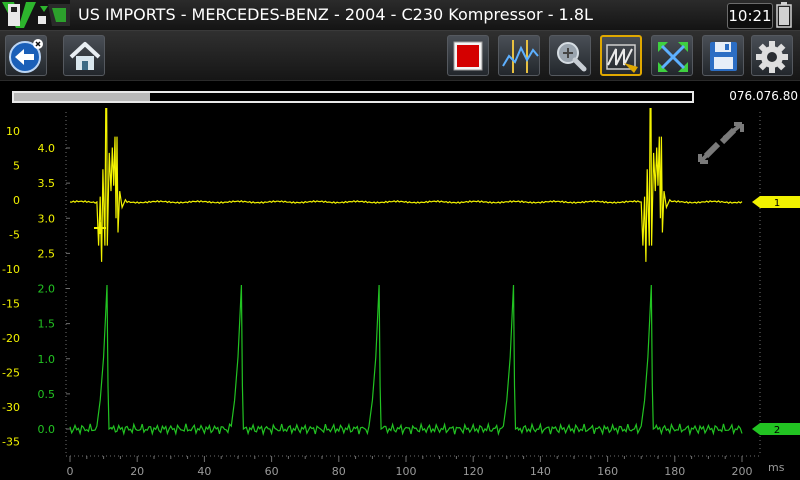 The image size is (800, 480). I want to click on channel-markers: 12, so click(776, 316).